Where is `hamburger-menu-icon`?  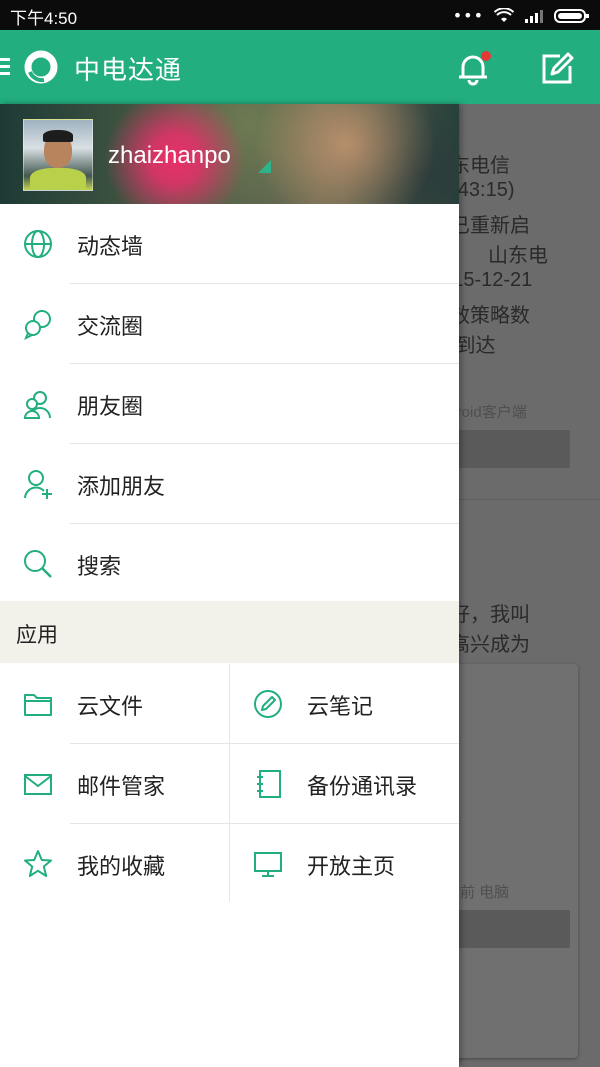
hamburger-menu-icon is located at coordinates (5, 67).